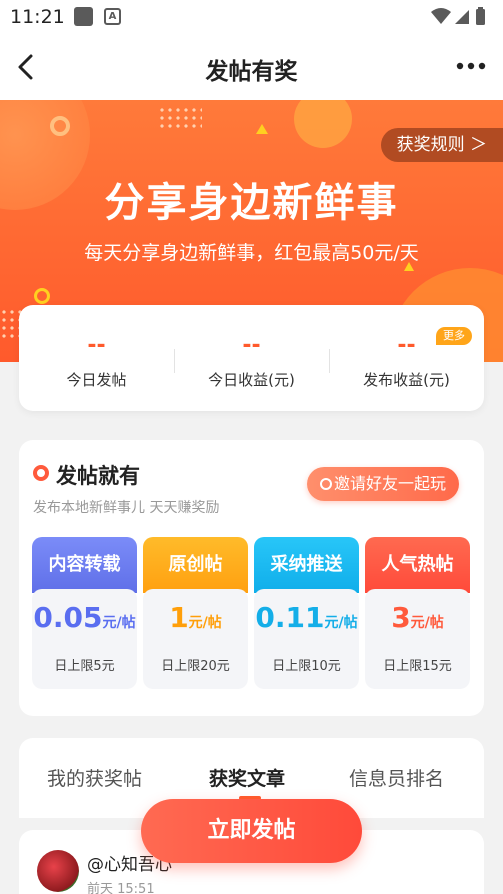 The width and height of the screenshot is (503, 894). I want to click on tile-price: 0.05元/帖, so click(84, 617).